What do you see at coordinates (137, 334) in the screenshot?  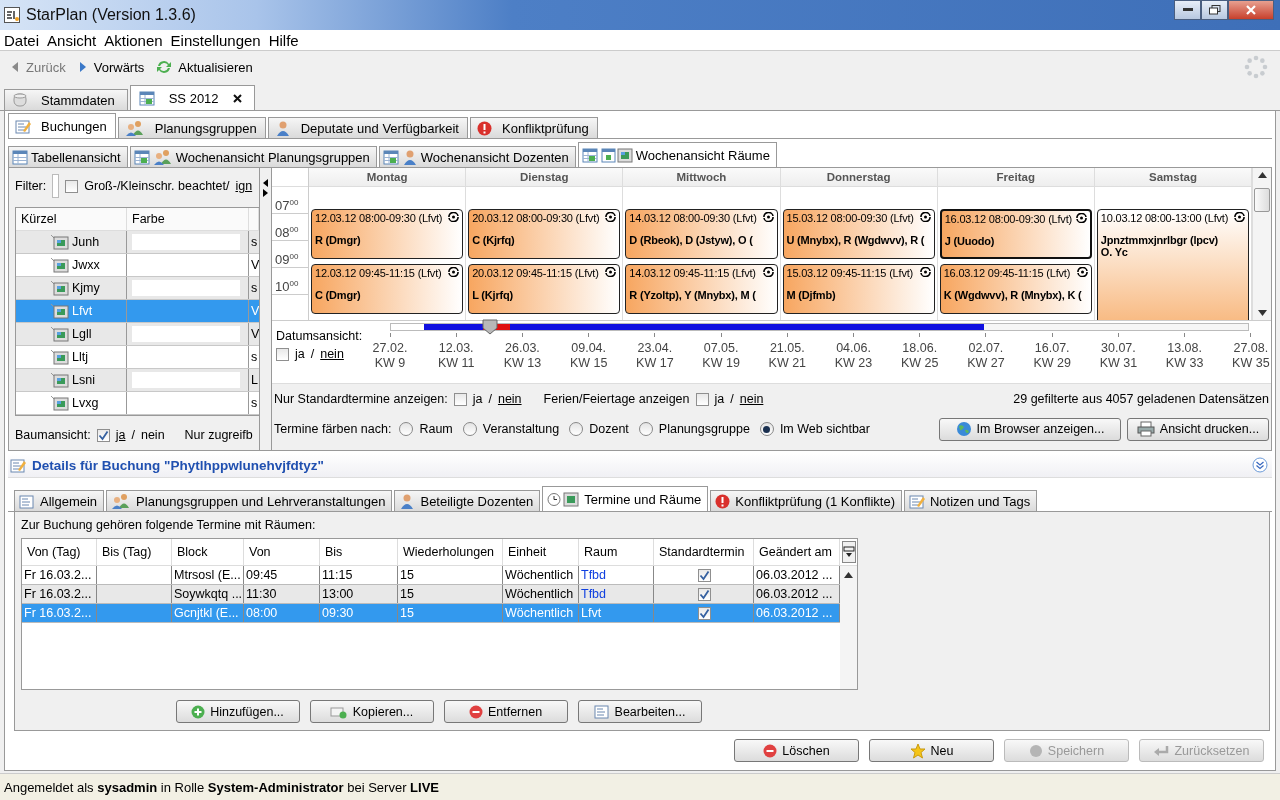 I see `table-row: Lgll V` at bounding box center [137, 334].